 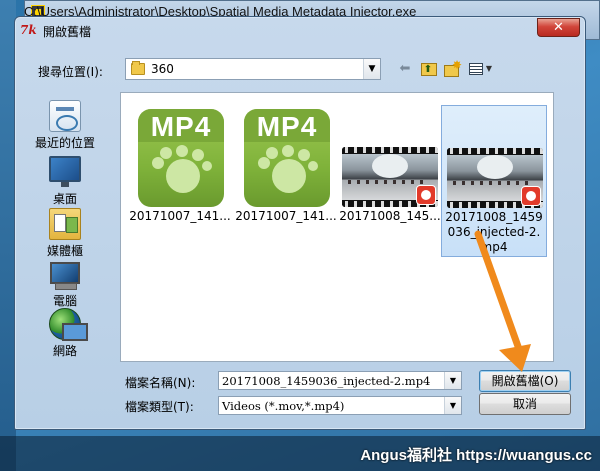 I want to click on annotation-arrow, so click(x=502, y=301).